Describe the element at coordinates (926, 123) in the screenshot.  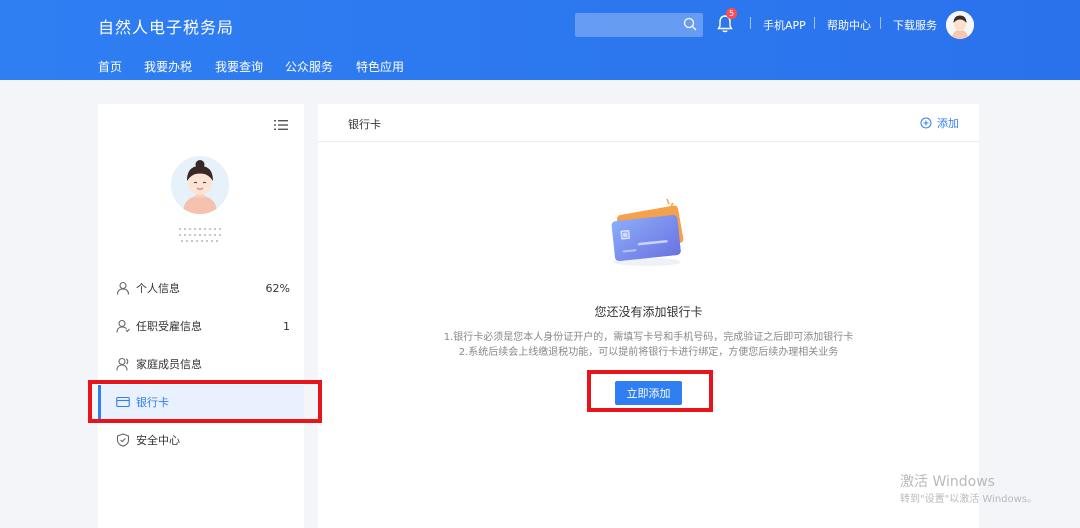
I see `plus-circle-icon` at that location.